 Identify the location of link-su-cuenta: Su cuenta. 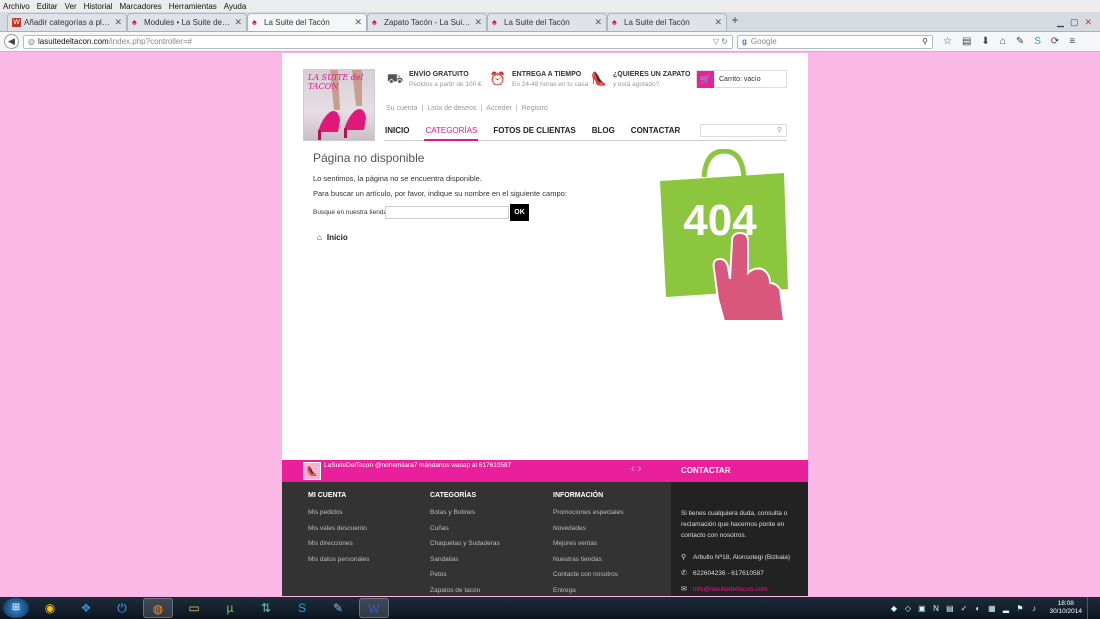
(402, 108).